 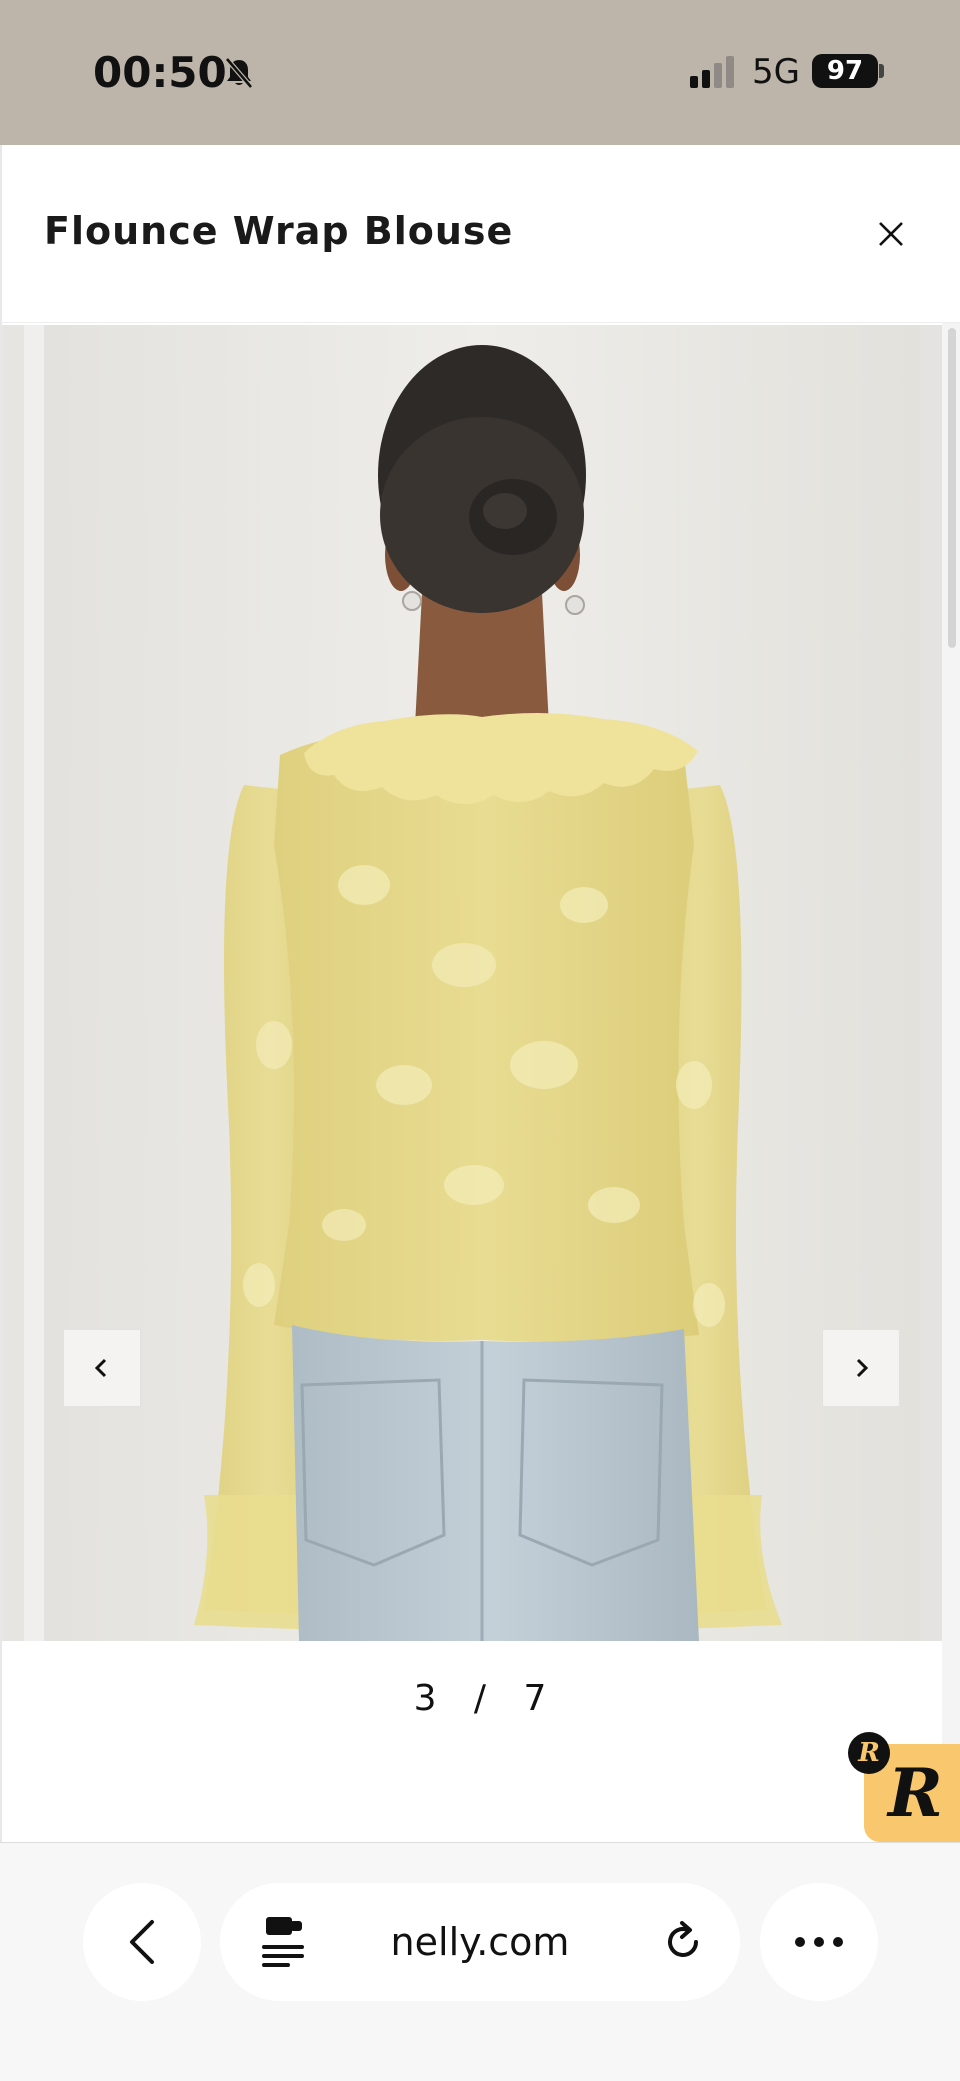 What do you see at coordinates (952, 488) in the screenshot?
I see `scrollbar-thumb` at bounding box center [952, 488].